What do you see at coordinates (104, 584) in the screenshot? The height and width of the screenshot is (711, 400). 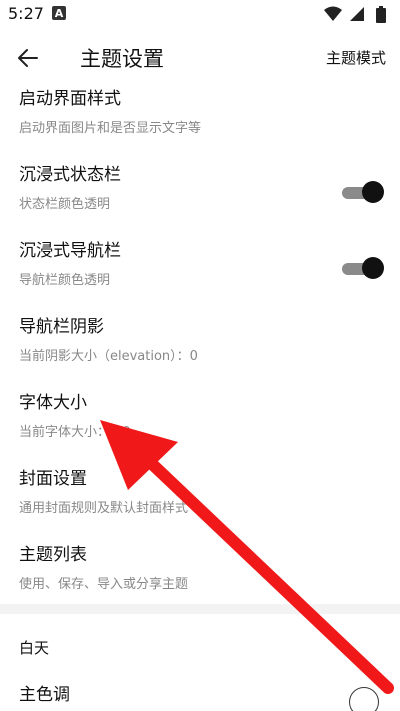 I see `setting-subtitle: 使用、保存、导入或分享主题` at bounding box center [104, 584].